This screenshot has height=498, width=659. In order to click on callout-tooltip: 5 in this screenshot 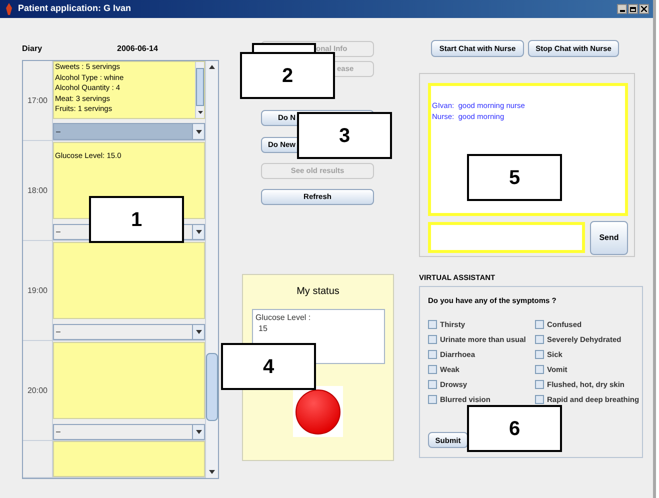, I will do `click(514, 177)`.